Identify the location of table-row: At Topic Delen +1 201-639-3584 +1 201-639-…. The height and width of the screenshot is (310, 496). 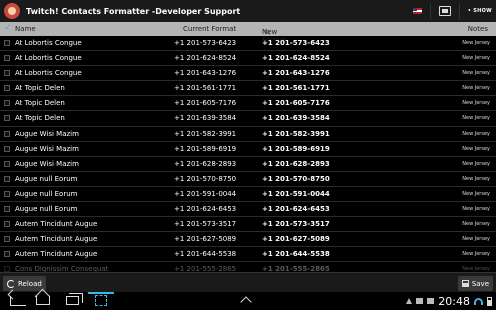
(248, 119).